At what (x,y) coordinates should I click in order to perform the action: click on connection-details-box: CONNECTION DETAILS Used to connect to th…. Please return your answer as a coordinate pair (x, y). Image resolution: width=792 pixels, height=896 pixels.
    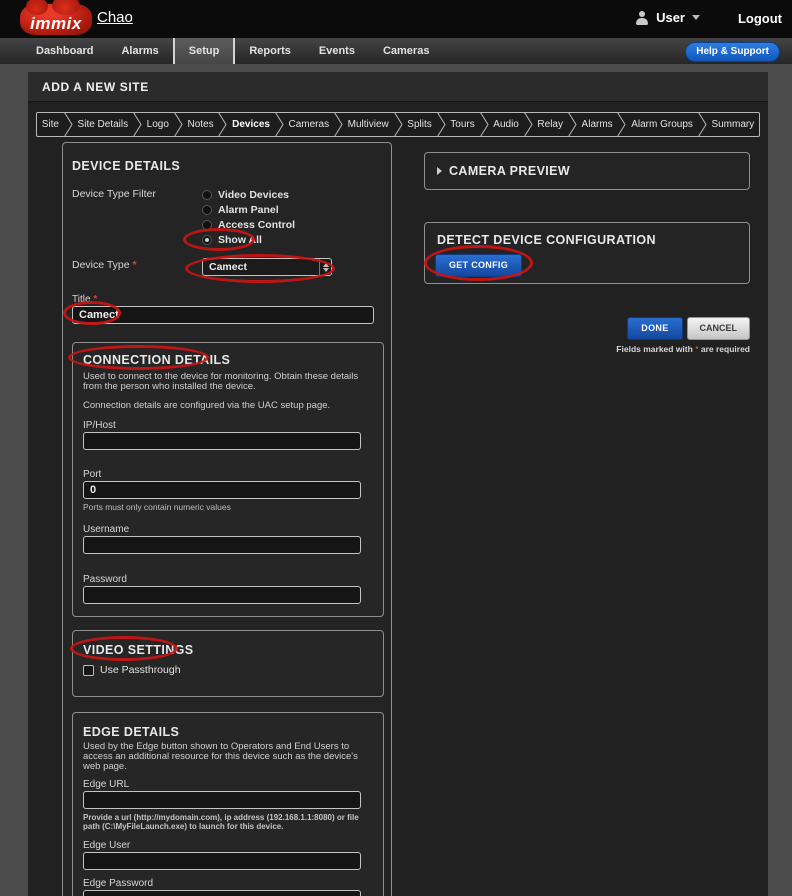
    Looking at the image, I should click on (228, 479).